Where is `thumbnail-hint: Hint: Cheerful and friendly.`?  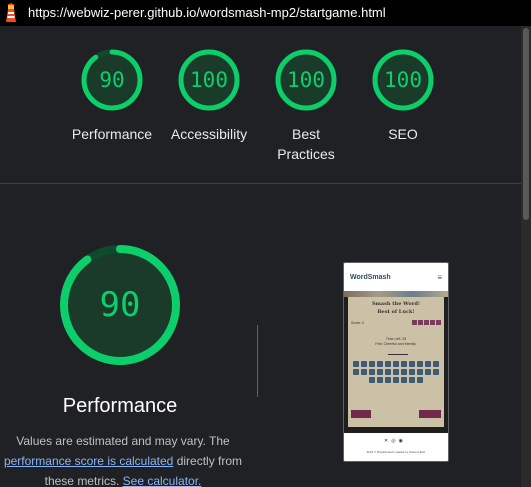 thumbnail-hint: Hint: Cheerful and friendly. is located at coordinates (396, 344).